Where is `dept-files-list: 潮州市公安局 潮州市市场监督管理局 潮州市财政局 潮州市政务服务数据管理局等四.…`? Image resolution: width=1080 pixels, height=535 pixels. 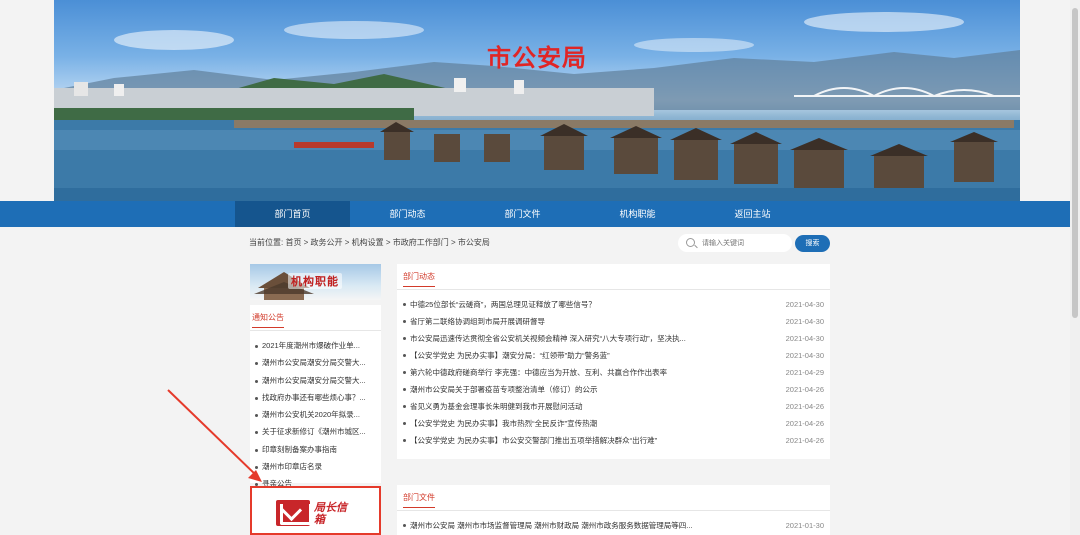 dept-files-list: 潮州市公安局 潮州市市场监督管理局 潮州市财政局 潮州市政务服务数据管理局等四.… is located at coordinates (613, 525).